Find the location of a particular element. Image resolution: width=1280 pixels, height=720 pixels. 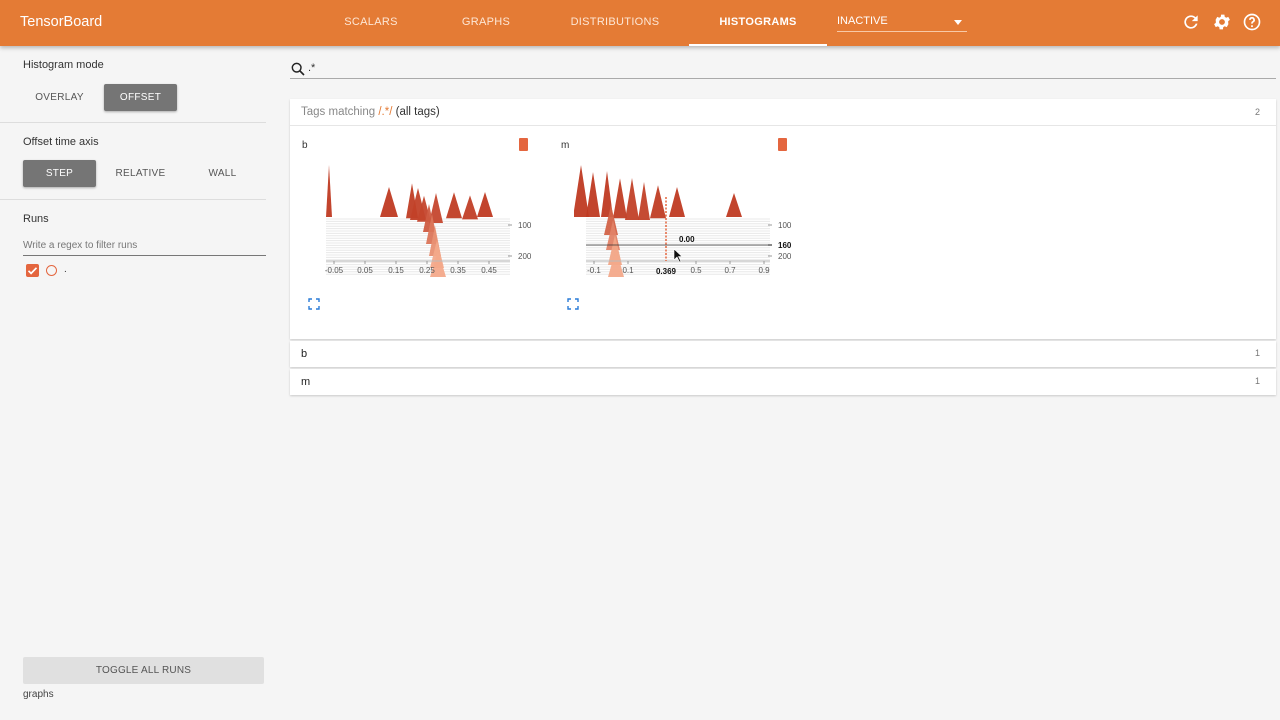

x-tick-label: -0.1 is located at coordinates (594, 270).